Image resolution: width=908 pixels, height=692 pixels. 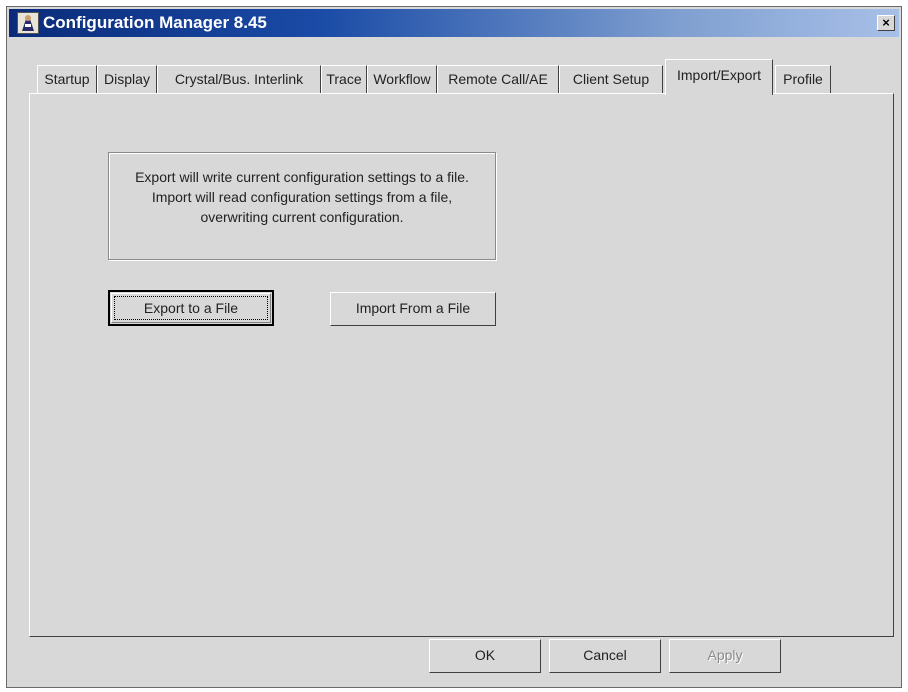 I want to click on tab-remote-call-ae: Remote Call/AE, so click(x=498, y=79).